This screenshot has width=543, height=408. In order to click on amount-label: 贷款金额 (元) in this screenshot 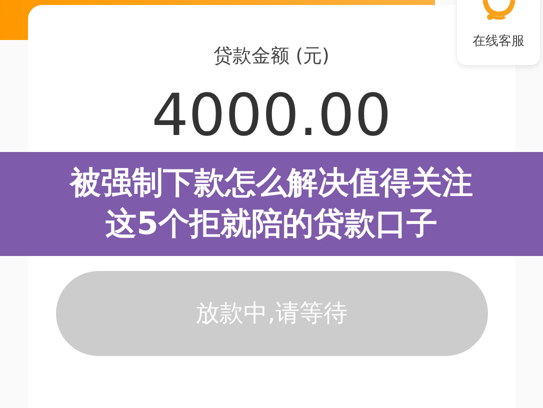, I will do `click(272, 56)`.